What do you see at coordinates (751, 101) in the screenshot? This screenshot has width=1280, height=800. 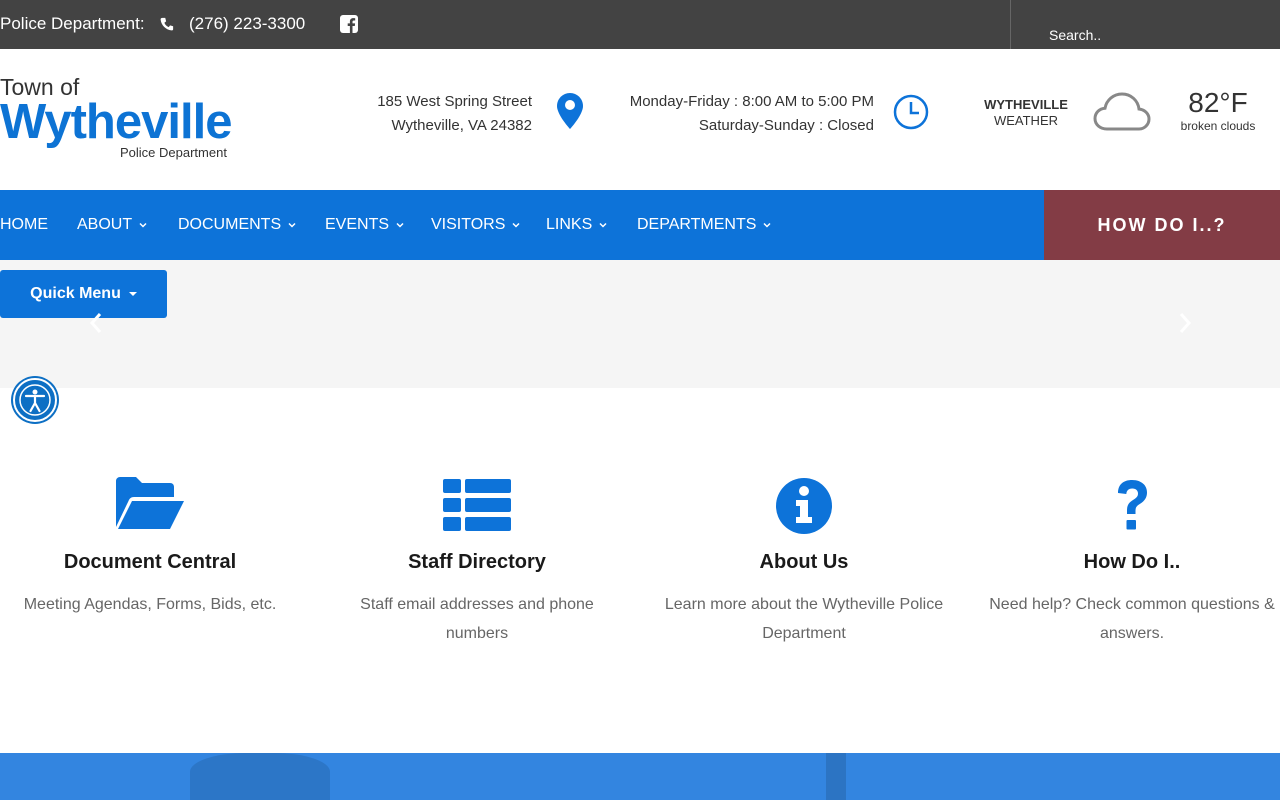 I see `hours-weekday: Monday-Friday : 8:00 AM to 5:00 PM` at bounding box center [751, 101].